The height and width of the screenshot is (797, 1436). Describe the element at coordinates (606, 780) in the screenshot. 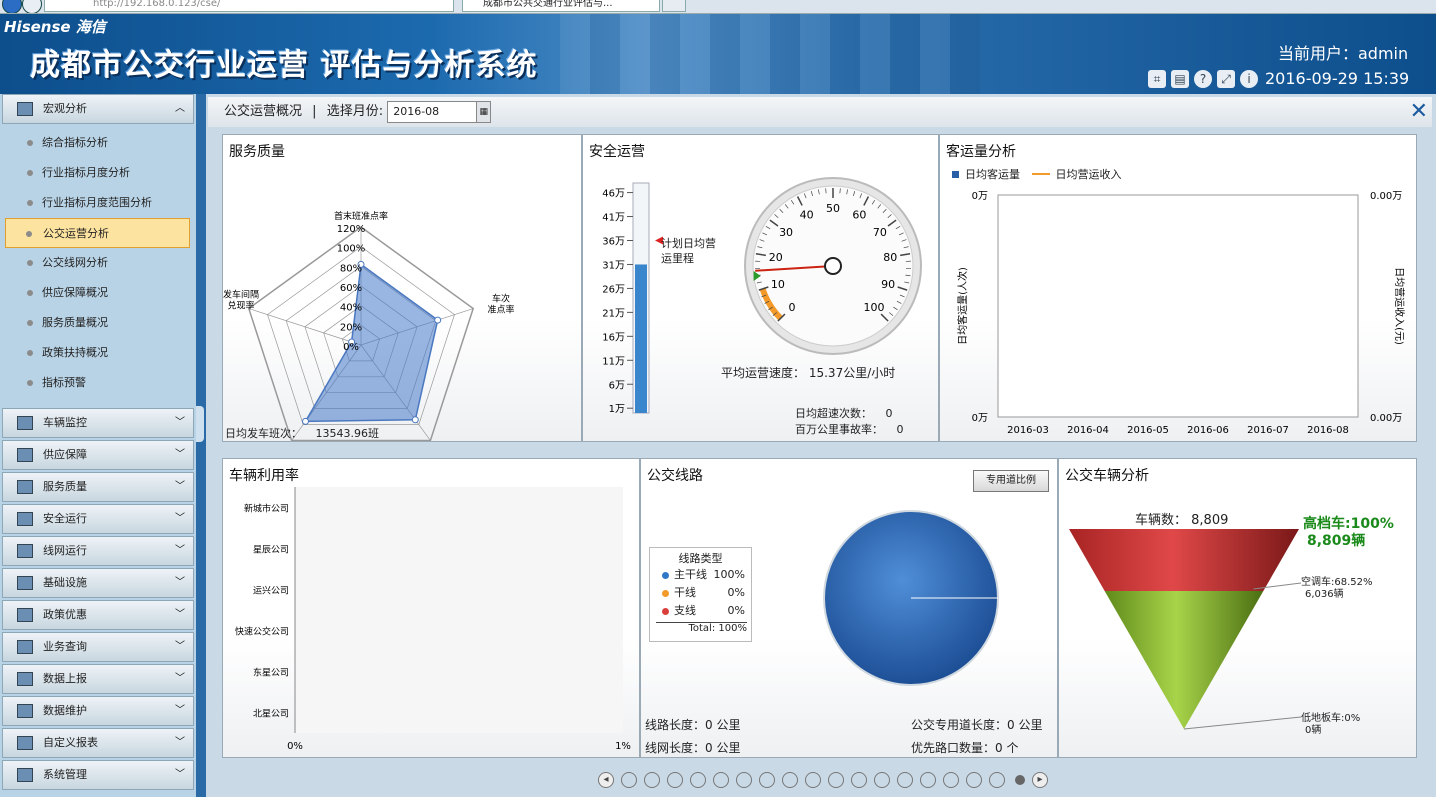

I see `prev-page-icon: ◂` at that location.